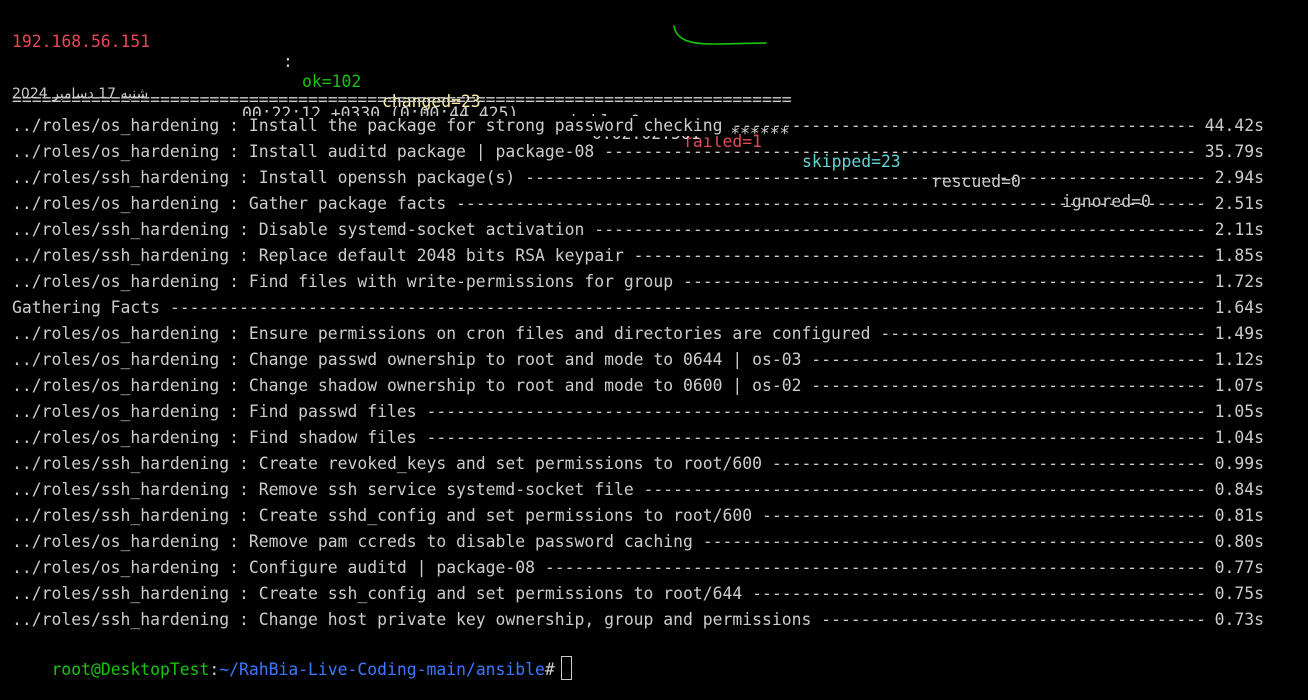 The width and height of the screenshot is (1308, 700). Describe the element at coordinates (1234, 412) in the screenshot. I see `task-duration: 1.05s` at that location.